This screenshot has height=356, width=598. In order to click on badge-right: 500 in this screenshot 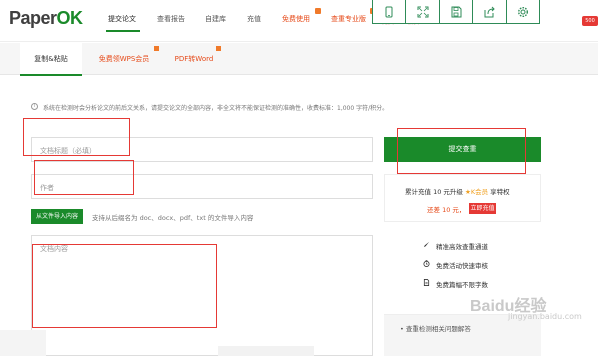, I will do `click(590, 21)`.